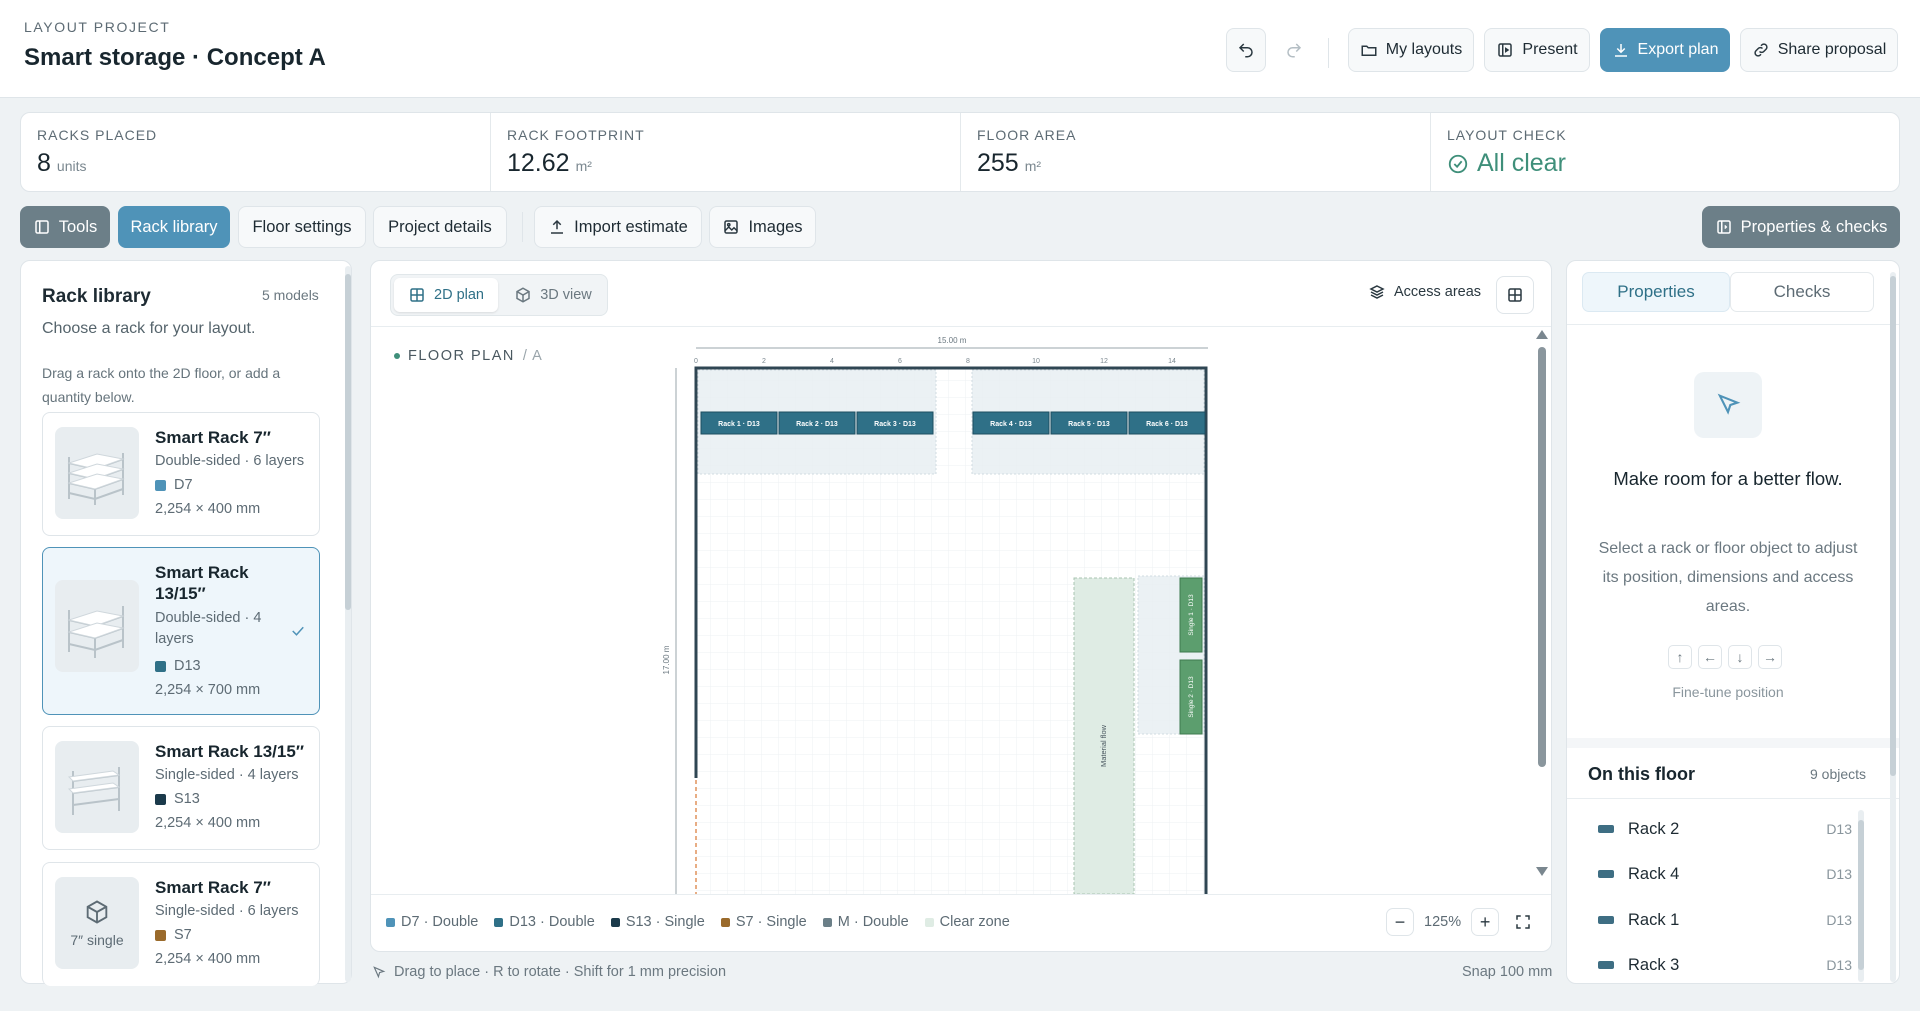 Image resolution: width=1920 pixels, height=1011 pixels. What do you see at coordinates (1665, 50) in the screenshot?
I see `export-plan-button: Export plan` at bounding box center [1665, 50].